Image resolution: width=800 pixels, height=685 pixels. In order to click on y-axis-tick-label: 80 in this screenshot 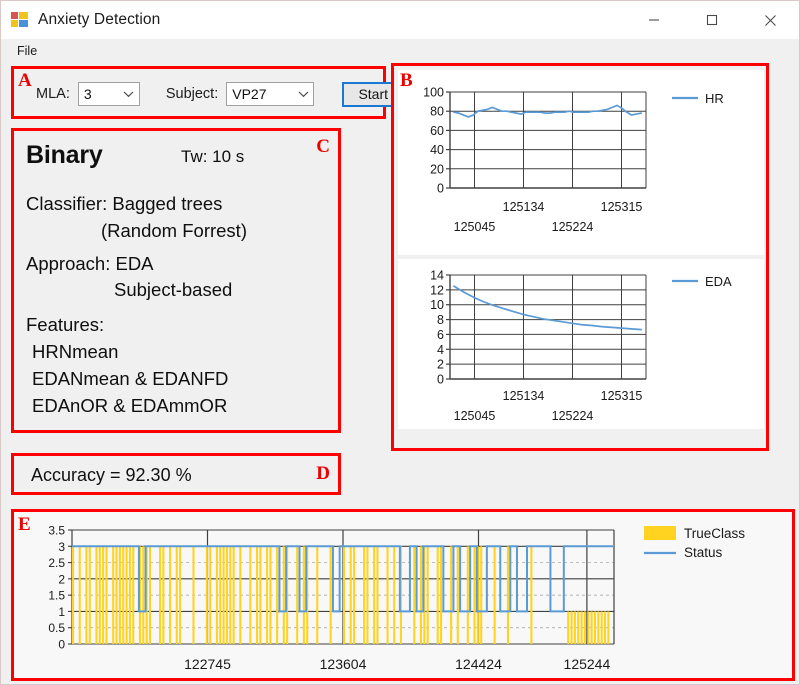, I will do `click(437, 112)`.